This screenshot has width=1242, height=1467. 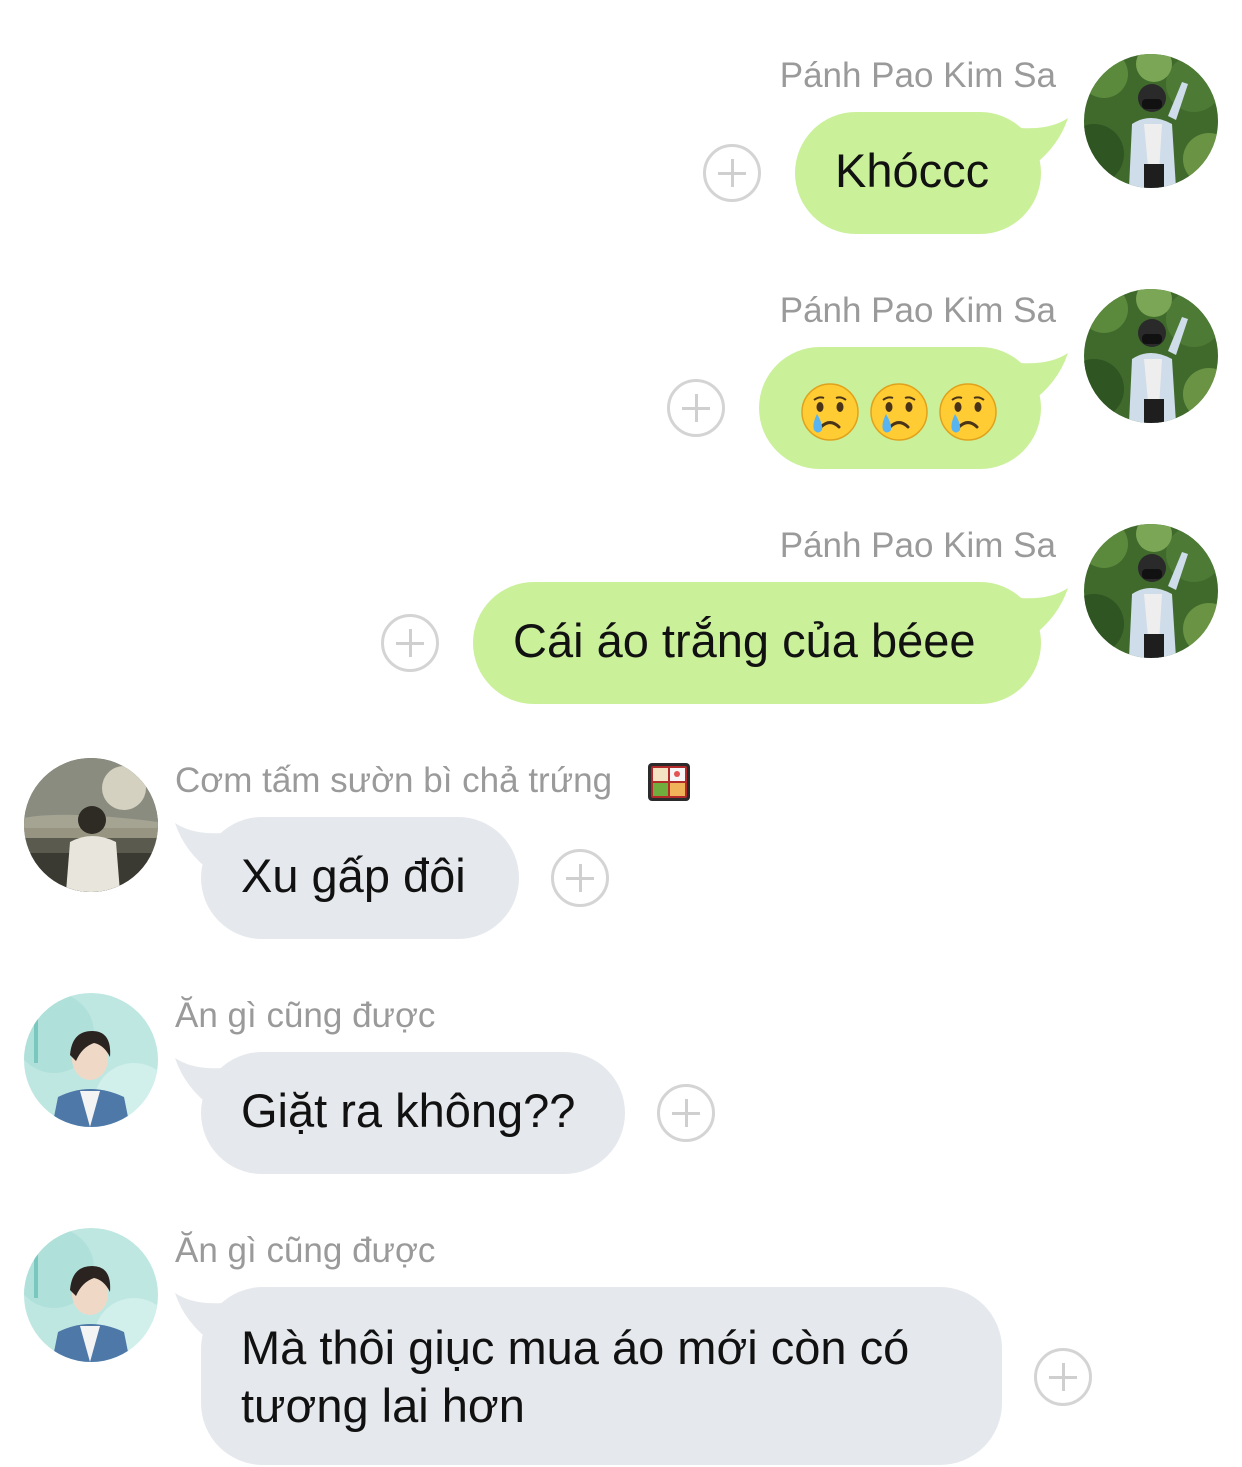 I want to click on avatar-photo-sunset-lake-icon, so click(x=91, y=825).